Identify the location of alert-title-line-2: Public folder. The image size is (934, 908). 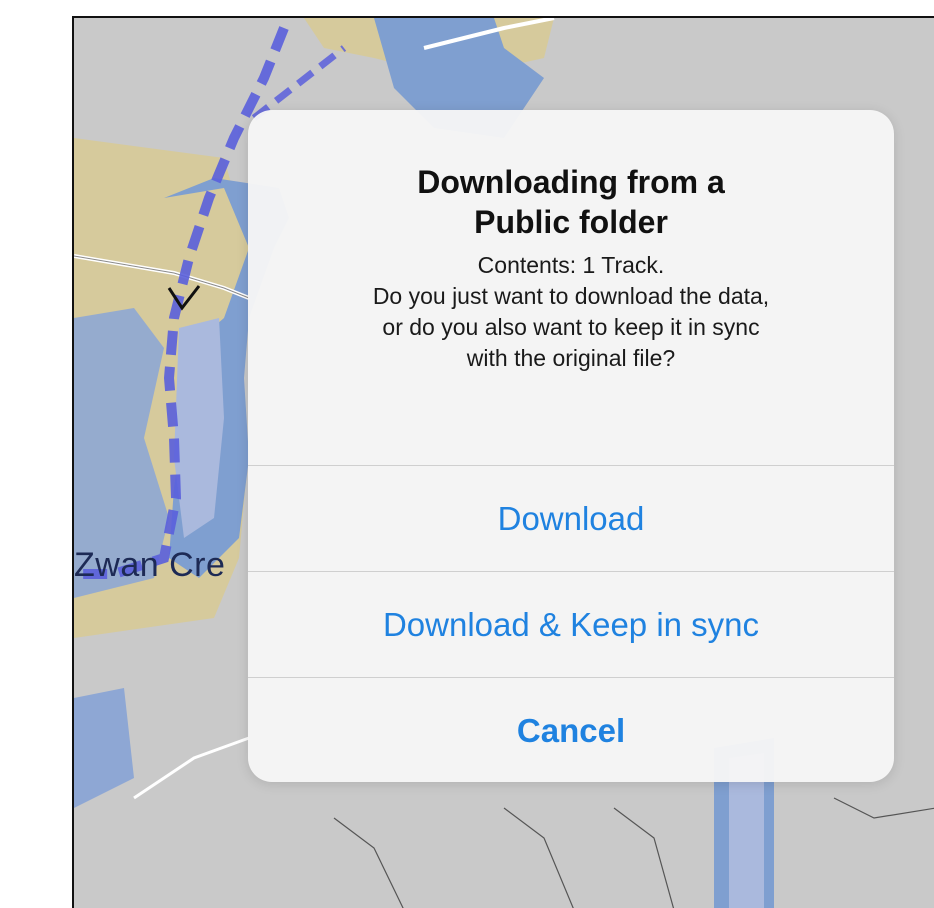
(571, 222).